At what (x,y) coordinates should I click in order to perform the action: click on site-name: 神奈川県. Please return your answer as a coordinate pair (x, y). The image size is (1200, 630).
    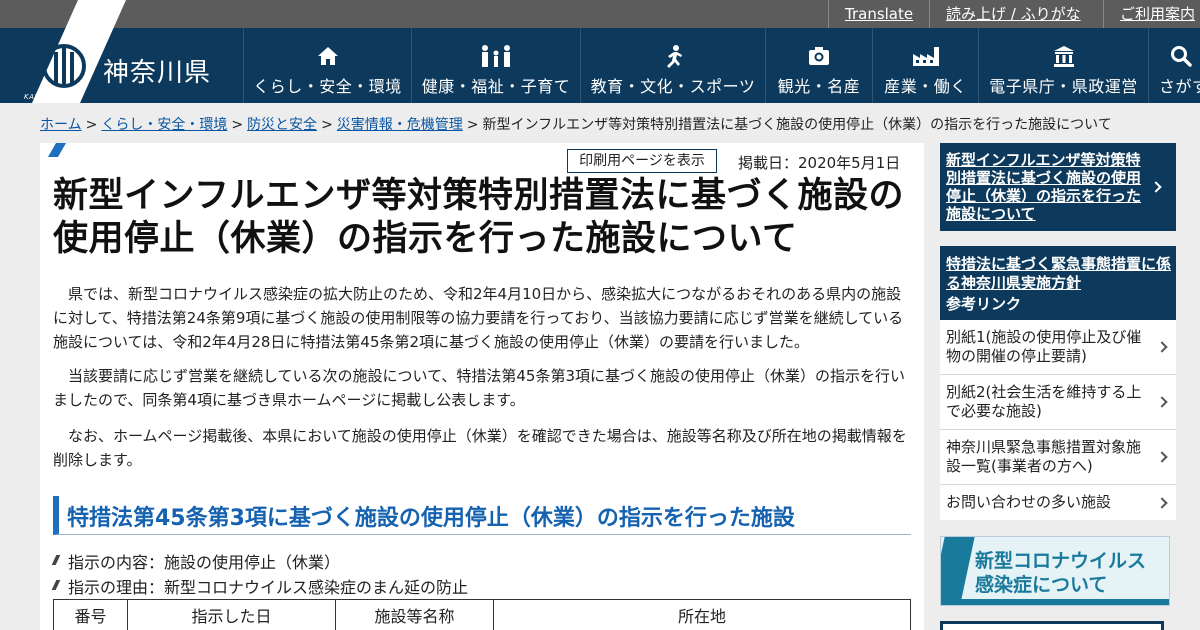
    Looking at the image, I should click on (157, 73).